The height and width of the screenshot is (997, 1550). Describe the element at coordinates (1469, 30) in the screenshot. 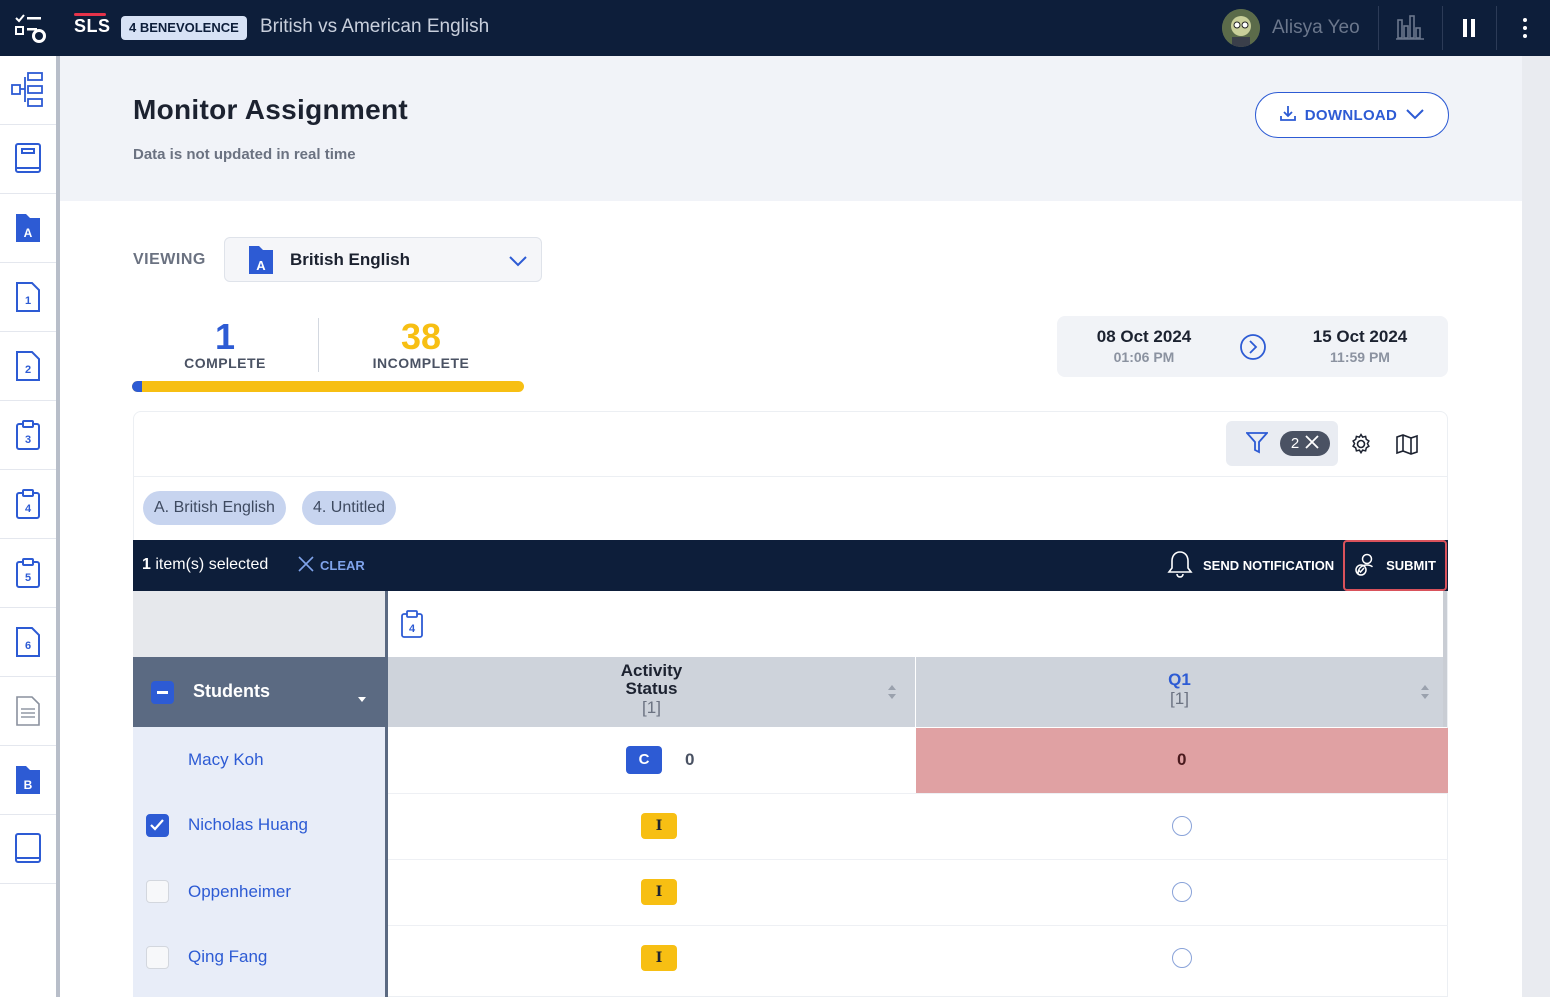

I see `pause-icon` at that location.